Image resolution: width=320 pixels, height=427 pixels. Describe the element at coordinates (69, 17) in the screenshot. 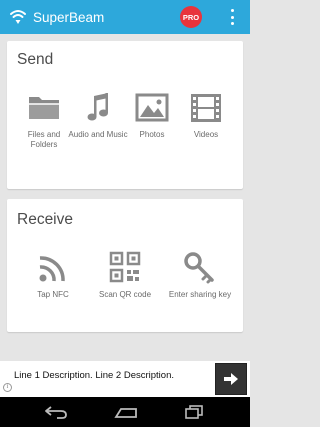

I see `app-title: SuperBeam` at that location.